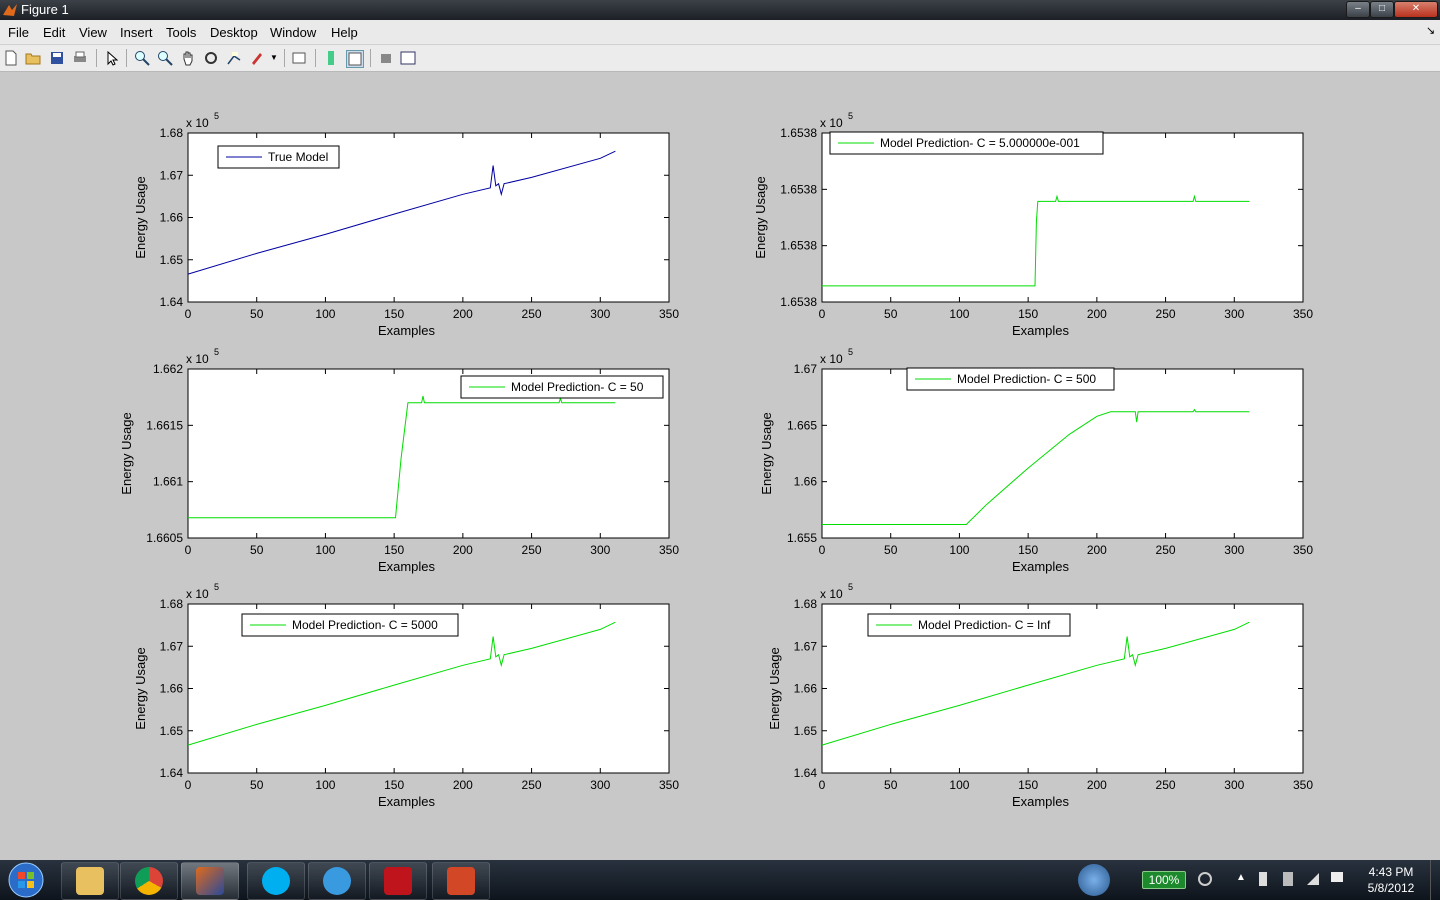 Image resolution: width=1440 pixels, height=900 pixels. Describe the element at coordinates (344, 32) in the screenshot. I see `menu-help: Help` at that location.